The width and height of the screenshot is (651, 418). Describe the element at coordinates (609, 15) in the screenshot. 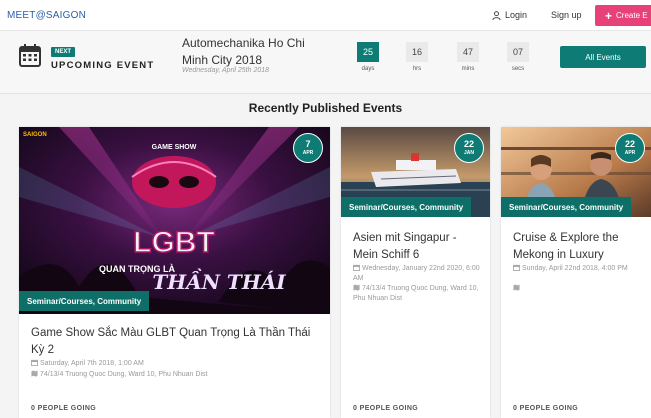

I see `plus-icon: +` at that location.